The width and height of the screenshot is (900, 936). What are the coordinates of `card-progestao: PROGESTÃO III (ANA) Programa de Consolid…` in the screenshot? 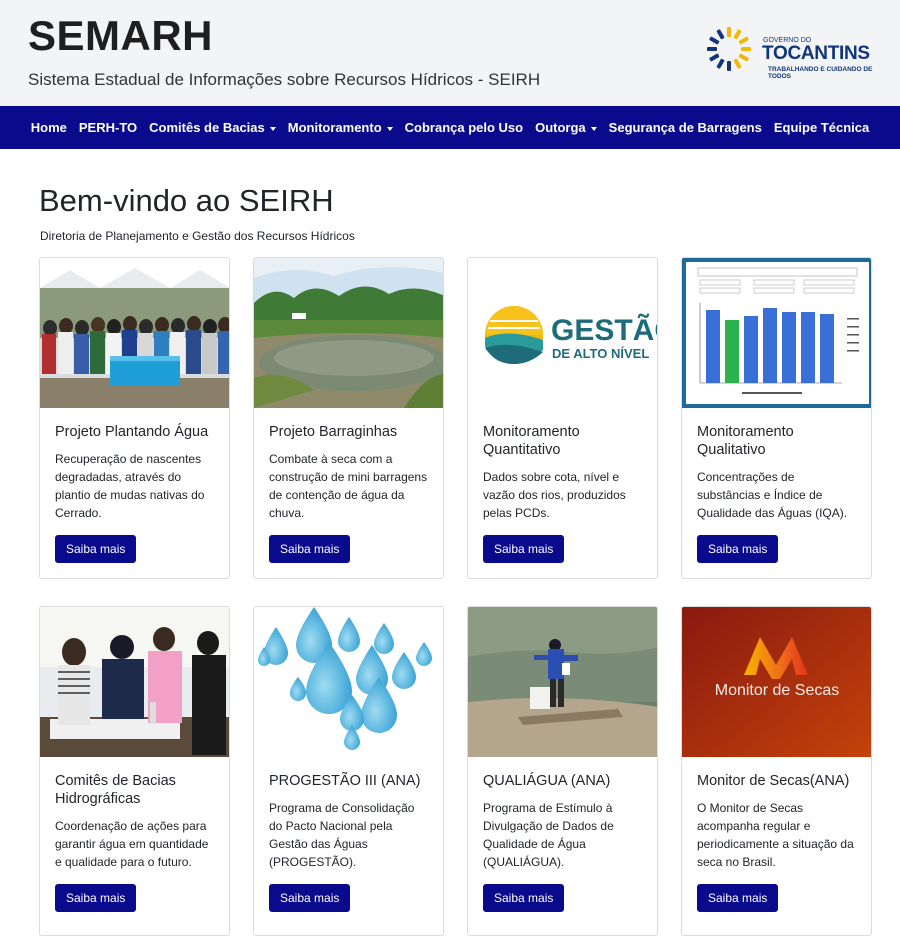 It's located at (348, 771).